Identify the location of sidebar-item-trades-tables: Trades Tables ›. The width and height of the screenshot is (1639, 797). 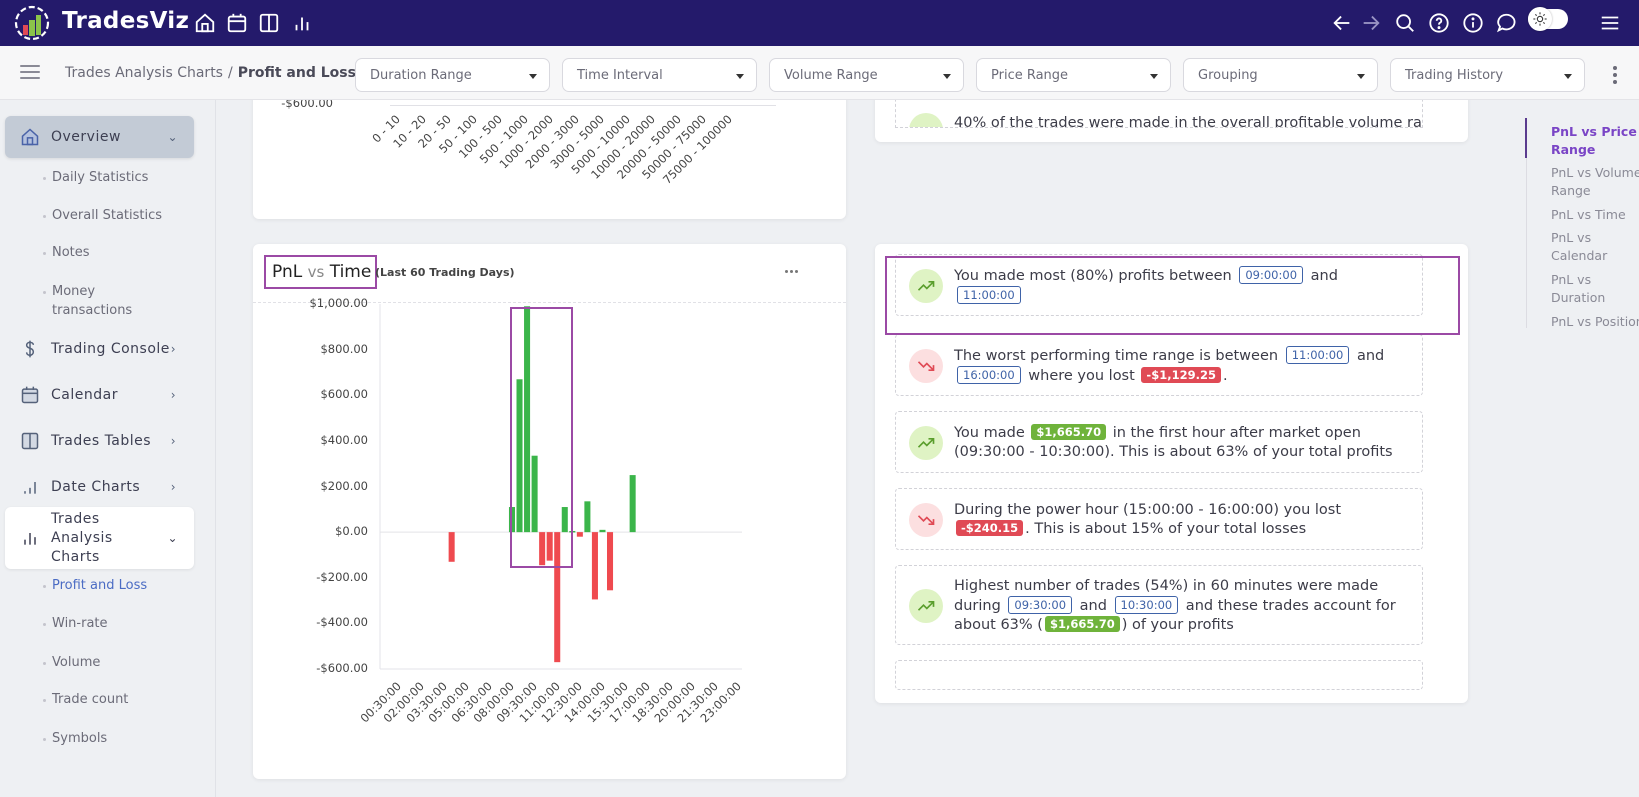
(99, 441).